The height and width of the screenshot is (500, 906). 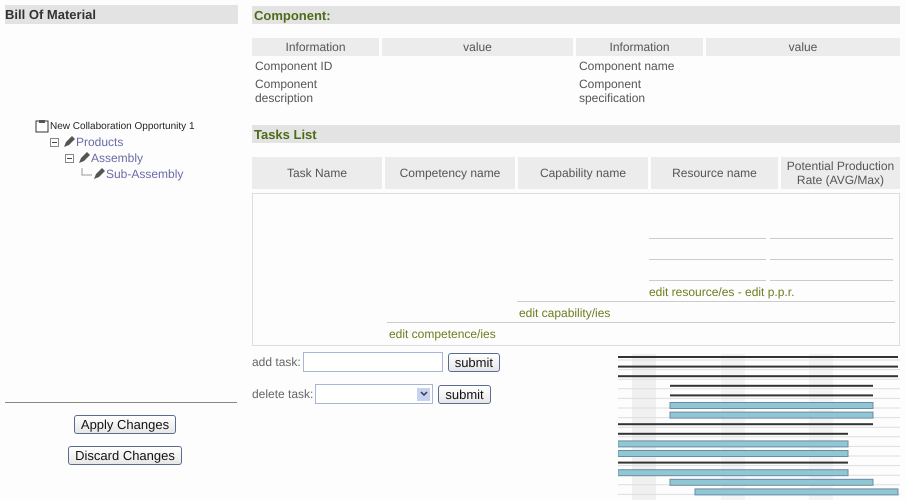 I want to click on action-button: Discard Changes, so click(x=125, y=455).